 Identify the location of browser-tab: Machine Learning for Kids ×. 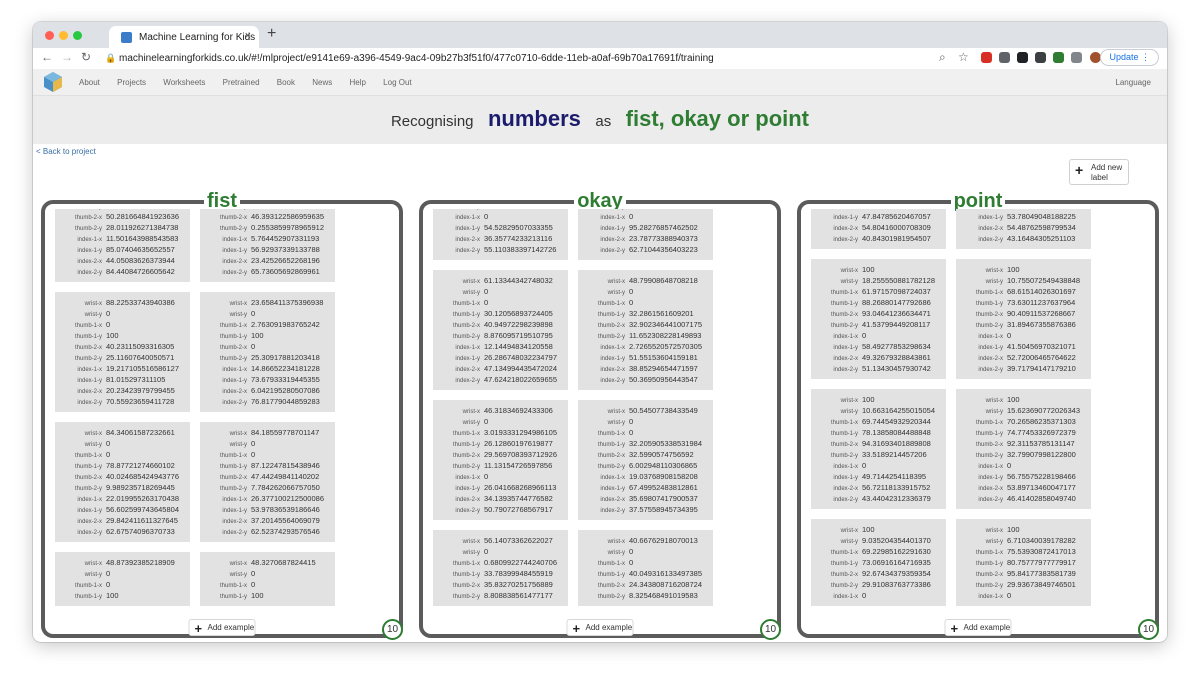
(184, 37).